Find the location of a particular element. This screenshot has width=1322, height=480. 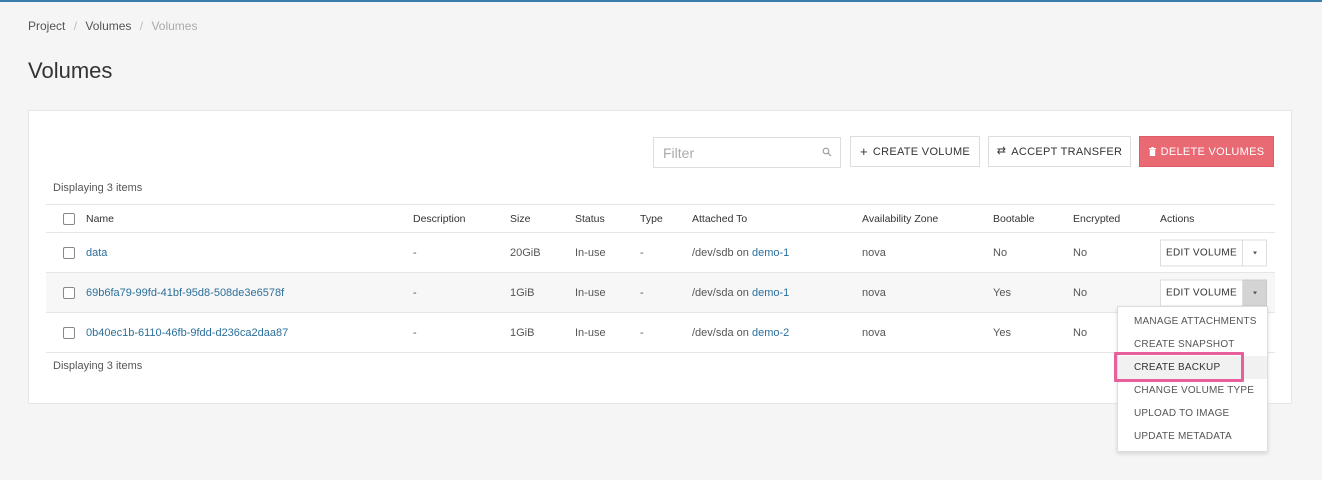

breadcrumb: Project / Volumes / Volumes is located at coordinates (112, 26).